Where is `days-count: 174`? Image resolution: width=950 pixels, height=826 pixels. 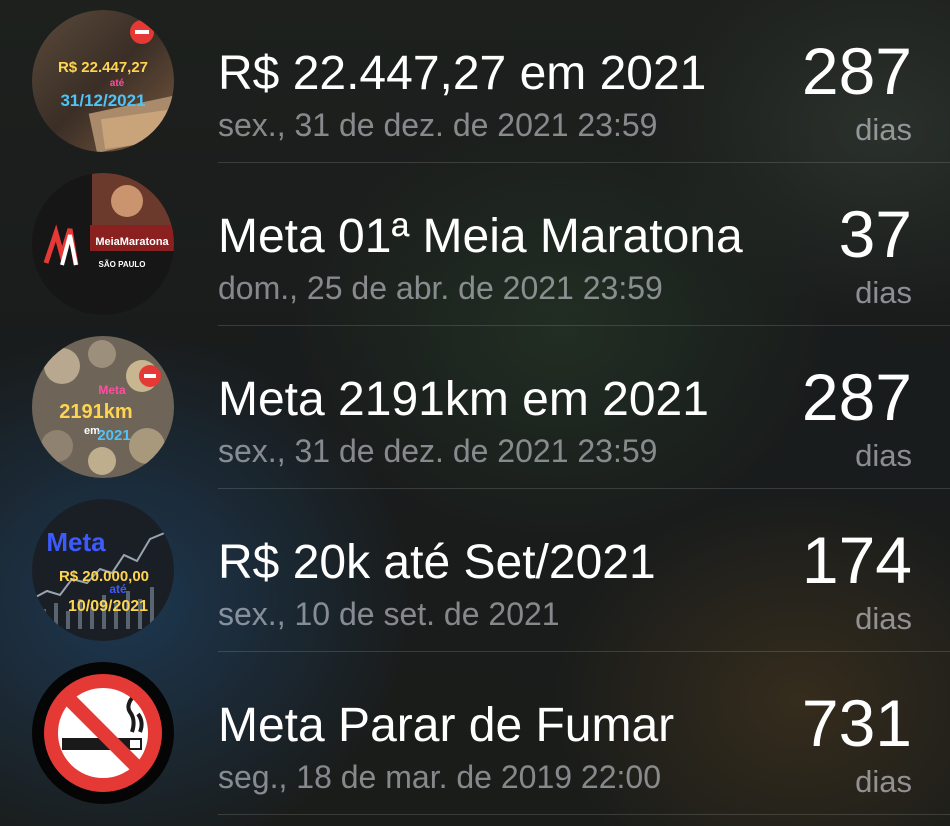 days-count: 174 is located at coordinates (856, 560).